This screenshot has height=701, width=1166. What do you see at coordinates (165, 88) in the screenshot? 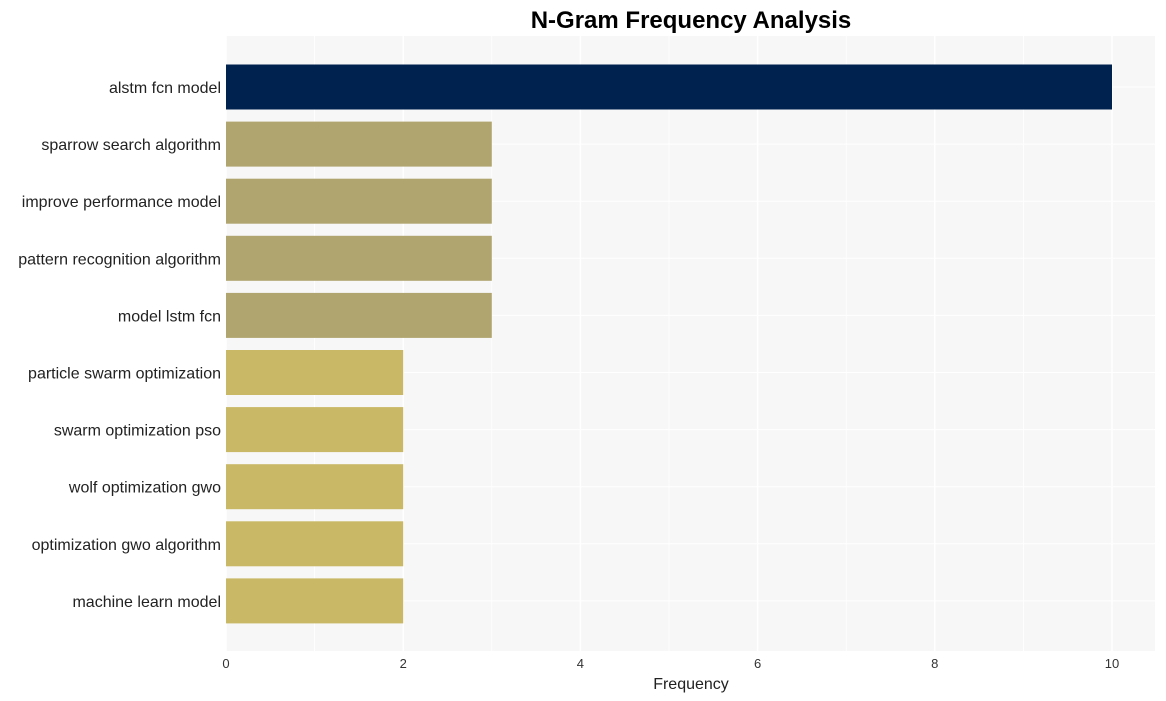
I see `y-tick-label: alstm fcn model` at bounding box center [165, 88].